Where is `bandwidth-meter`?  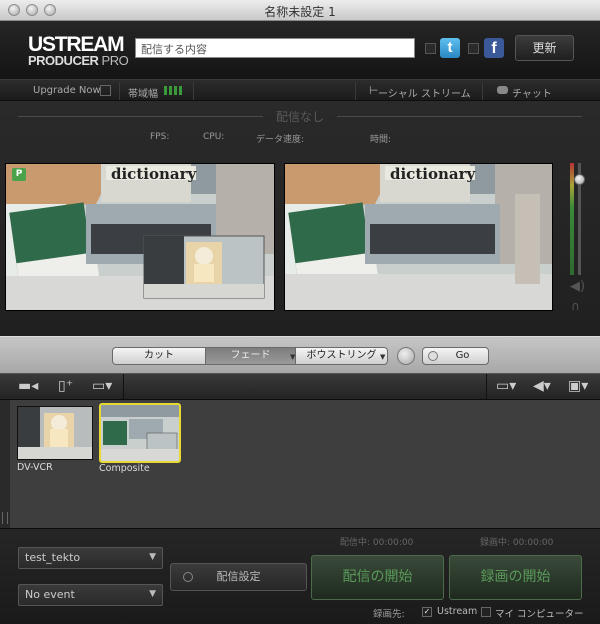 bandwidth-meter is located at coordinates (175, 90).